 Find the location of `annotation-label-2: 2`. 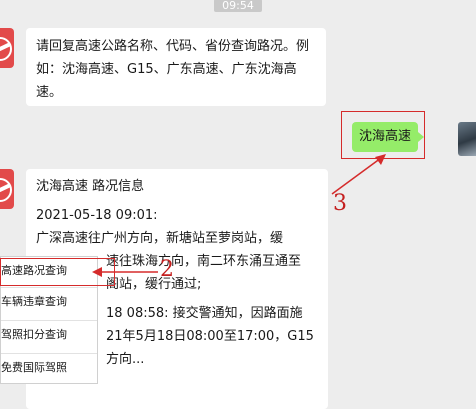

annotation-label-2: 2 is located at coordinates (167, 269).